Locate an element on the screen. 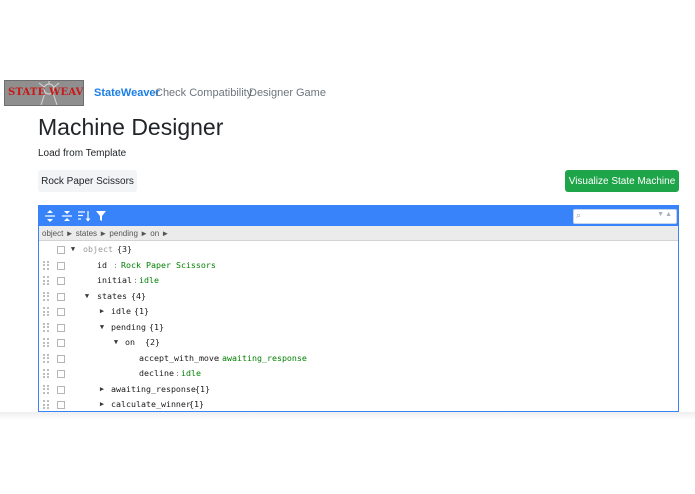 Image resolution: width=695 pixels, height=494 pixels. tree-value: awaiting_response is located at coordinates (264, 358).